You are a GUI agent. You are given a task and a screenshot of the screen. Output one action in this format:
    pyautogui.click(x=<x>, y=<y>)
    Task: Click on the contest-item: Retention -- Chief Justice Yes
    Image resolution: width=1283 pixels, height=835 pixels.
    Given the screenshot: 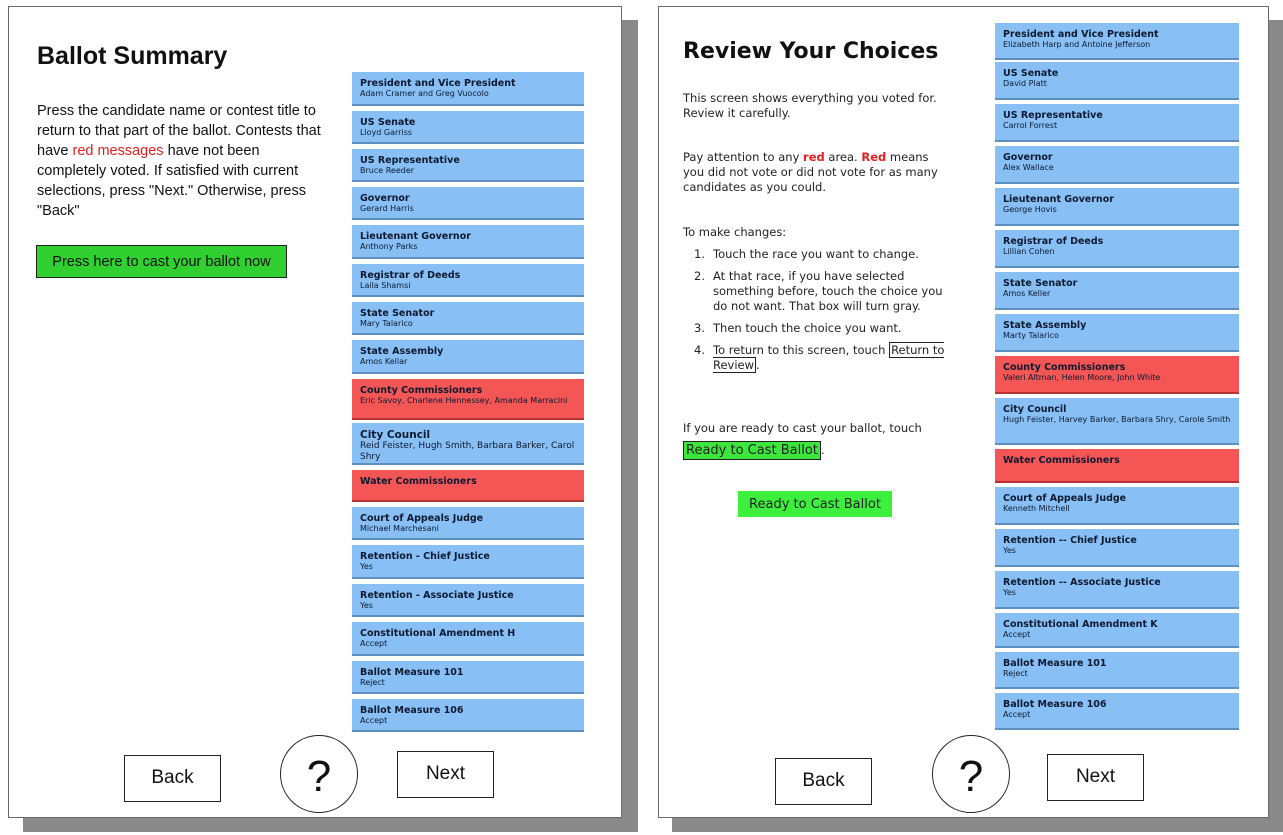 What is the action you would take?
    pyautogui.click(x=1117, y=548)
    